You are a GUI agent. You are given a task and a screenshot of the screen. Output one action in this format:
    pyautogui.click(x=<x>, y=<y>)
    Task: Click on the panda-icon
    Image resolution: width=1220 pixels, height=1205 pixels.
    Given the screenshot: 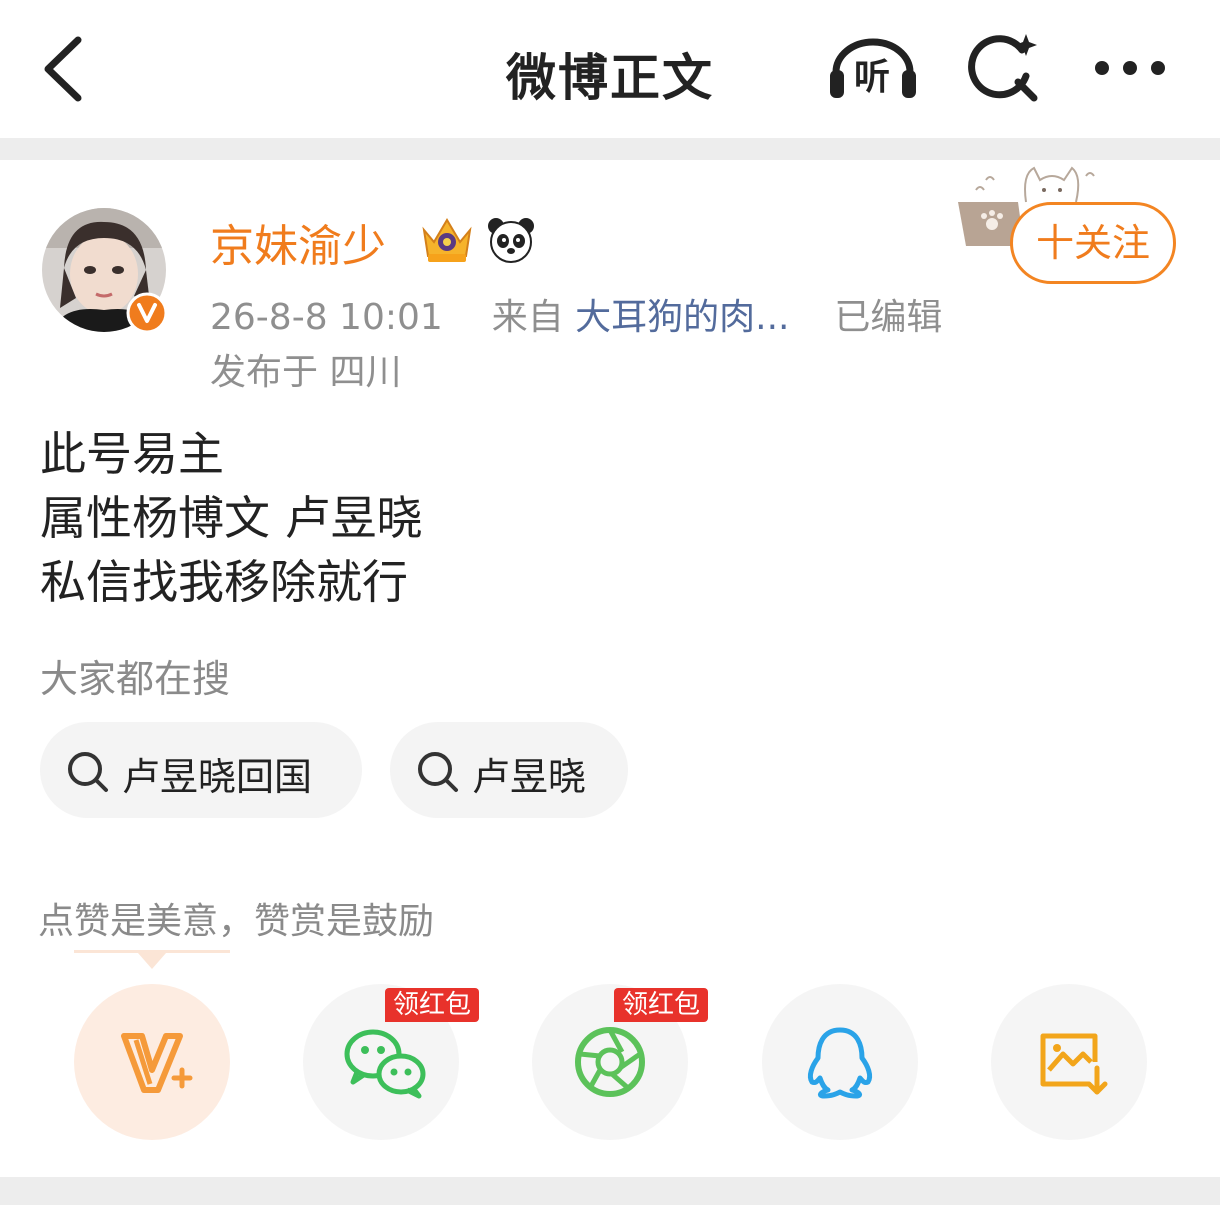 What is the action you would take?
    pyautogui.click(x=511, y=241)
    